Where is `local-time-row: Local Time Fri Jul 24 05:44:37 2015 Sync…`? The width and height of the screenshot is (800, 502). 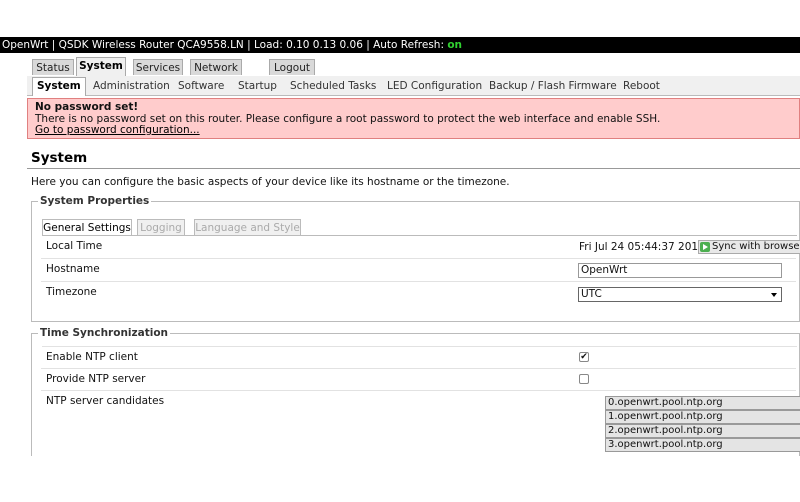 local-time-row: Local Time Fri Jul 24 05:44:37 2015 Sync… is located at coordinates (420, 247).